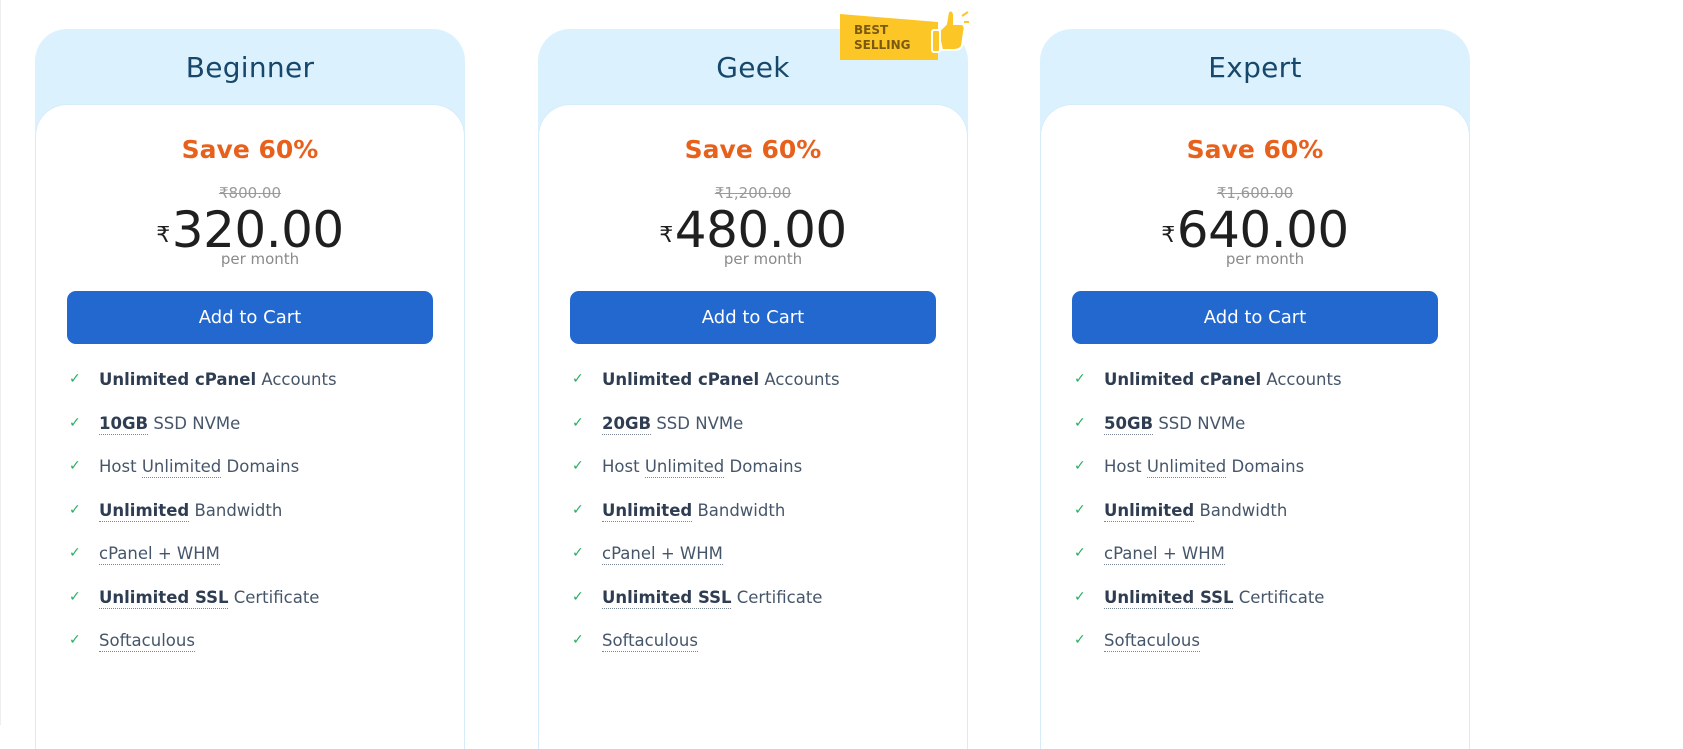  Describe the element at coordinates (950, 28) in the screenshot. I see `thumbs-up-icon` at that location.